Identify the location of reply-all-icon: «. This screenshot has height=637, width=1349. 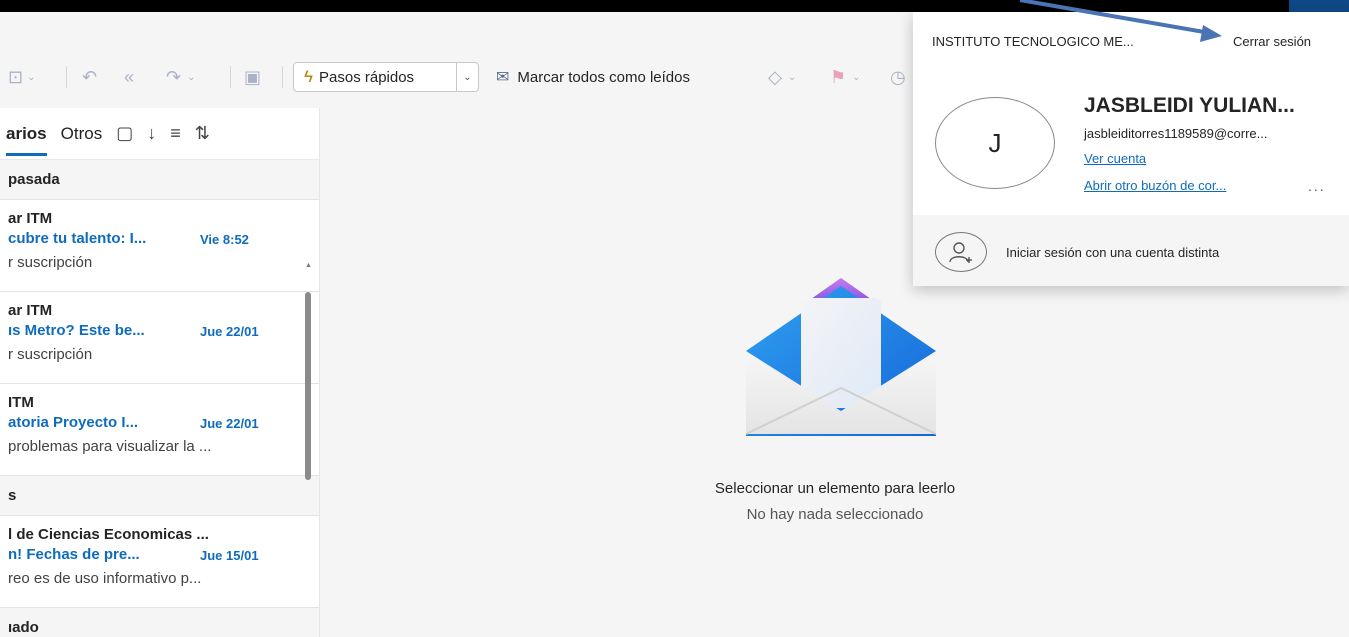
(129, 77).